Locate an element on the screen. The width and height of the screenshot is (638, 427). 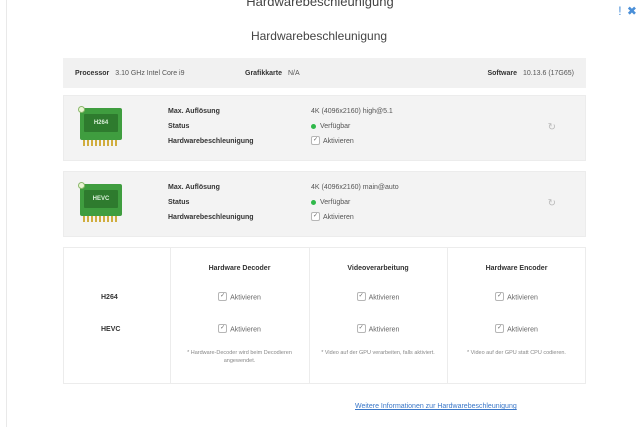
note-encoder: * Video auf der GPU statt CPU codieren. is located at coordinates (516, 353).